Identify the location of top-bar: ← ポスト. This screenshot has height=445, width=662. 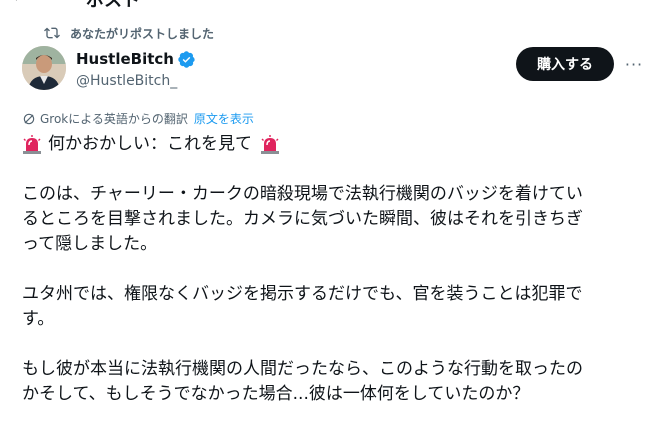
(331, 5).